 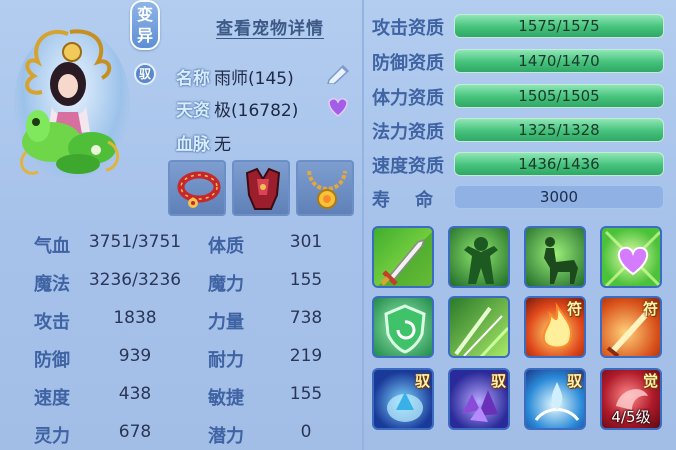 What do you see at coordinates (52, 436) in the screenshot?
I see `stat-label: 灵力` at bounding box center [52, 436].